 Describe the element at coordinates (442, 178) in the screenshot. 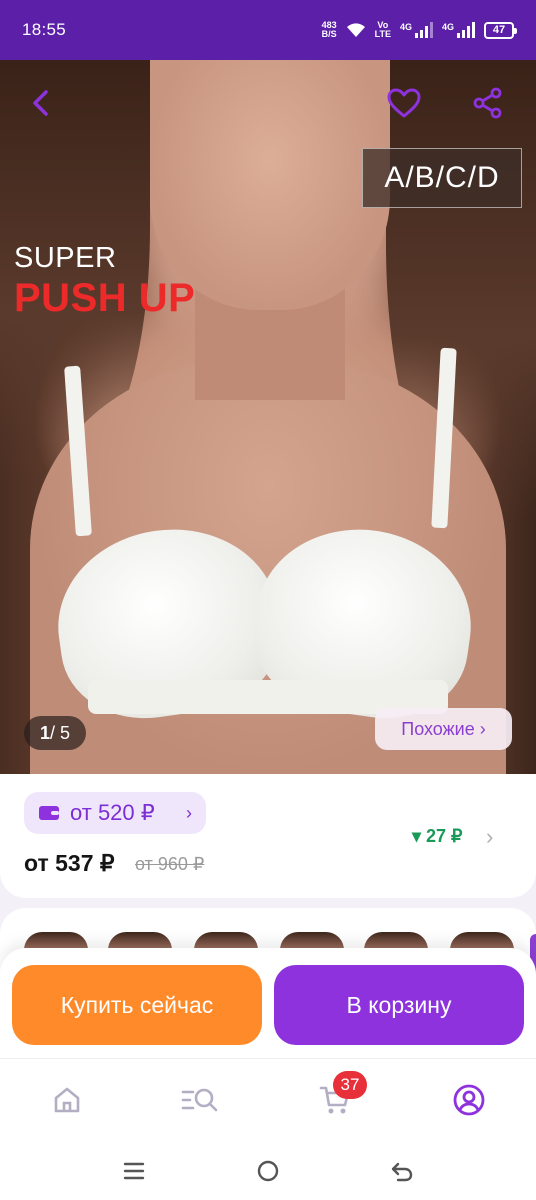

I see `size-badge: A/B/C/D` at that location.